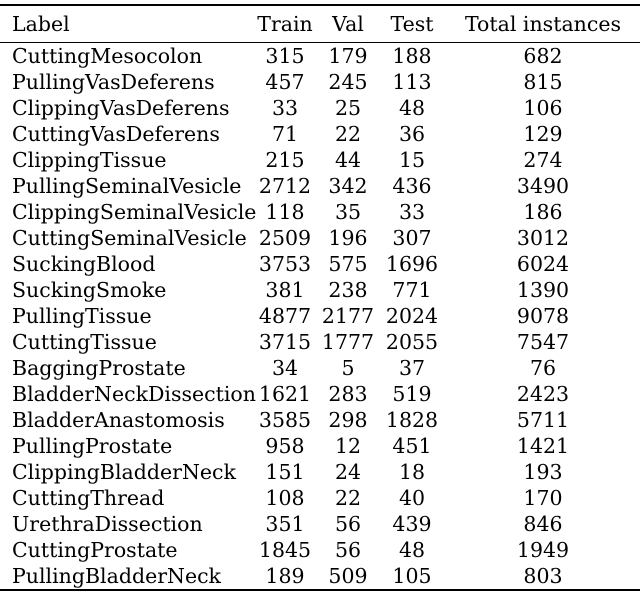 The width and height of the screenshot is (640, 607). Describe the element at coordinates (88, 497) in the screenshot. I see `cell-label: CuttingThread` at that location.